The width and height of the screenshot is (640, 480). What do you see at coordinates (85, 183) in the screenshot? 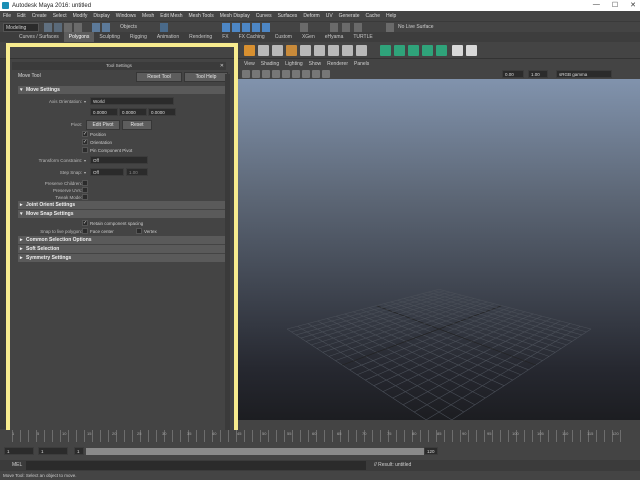
I see `preserve-children-checkbox` at bounding box center [85, 183].